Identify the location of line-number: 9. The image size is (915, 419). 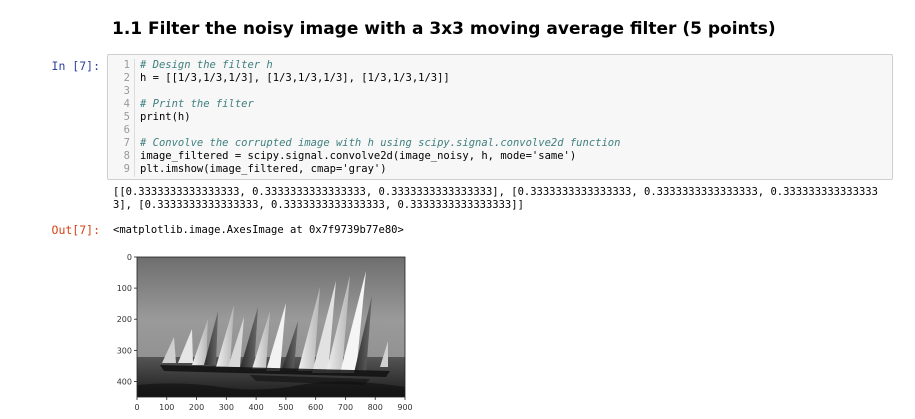
(126, 169).